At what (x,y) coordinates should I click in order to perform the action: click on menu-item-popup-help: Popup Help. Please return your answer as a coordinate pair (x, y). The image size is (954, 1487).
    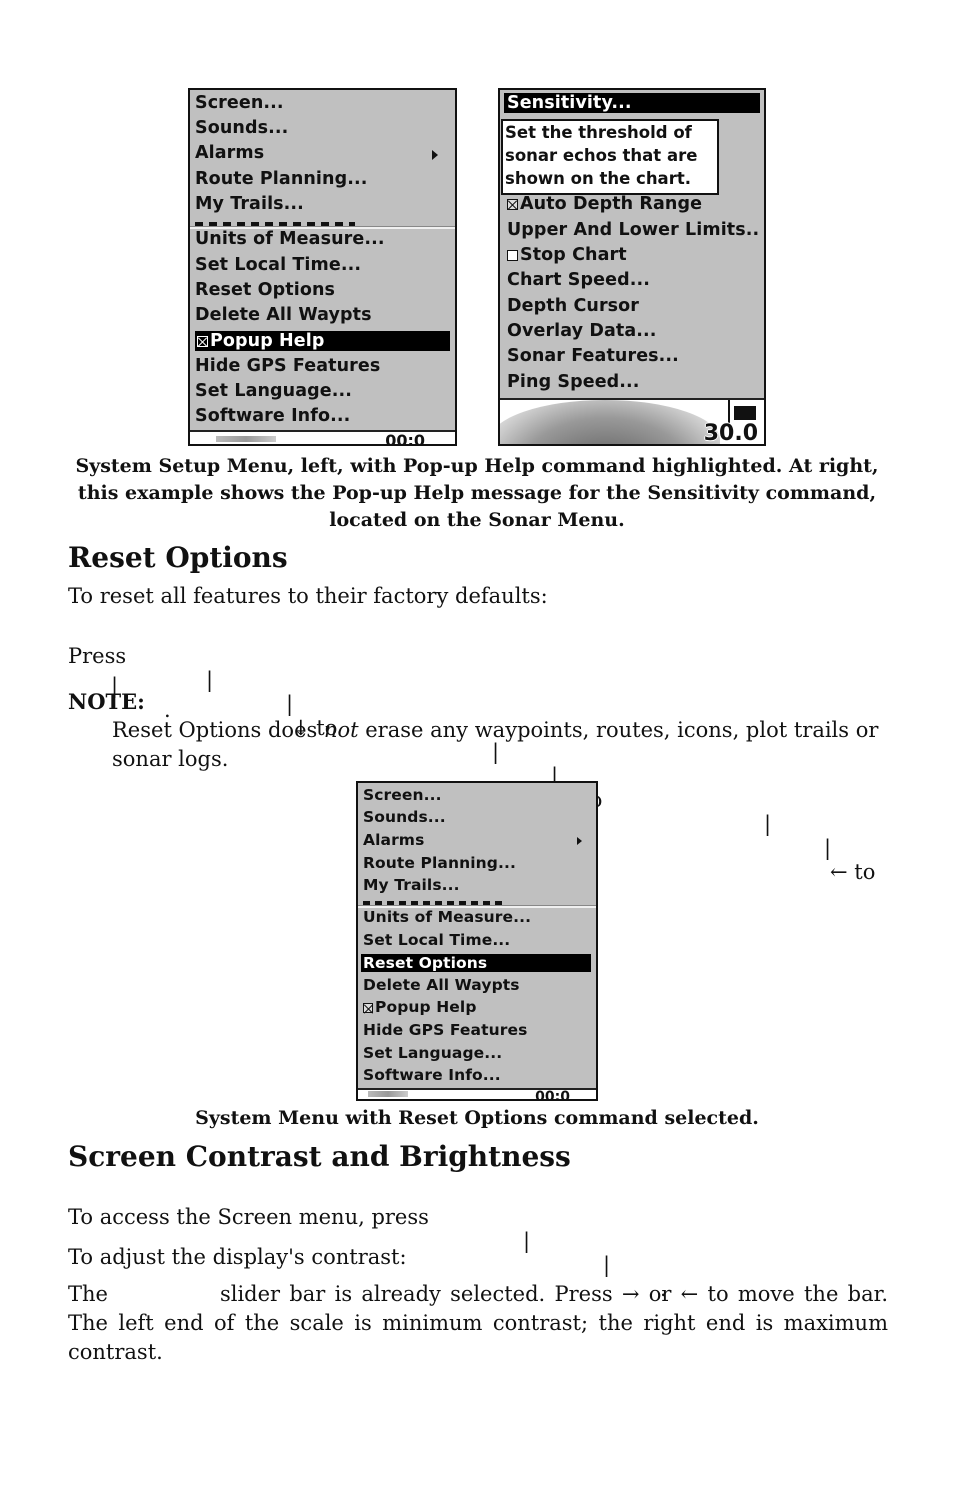
    Looking at the image, I should click on (477, 1007).